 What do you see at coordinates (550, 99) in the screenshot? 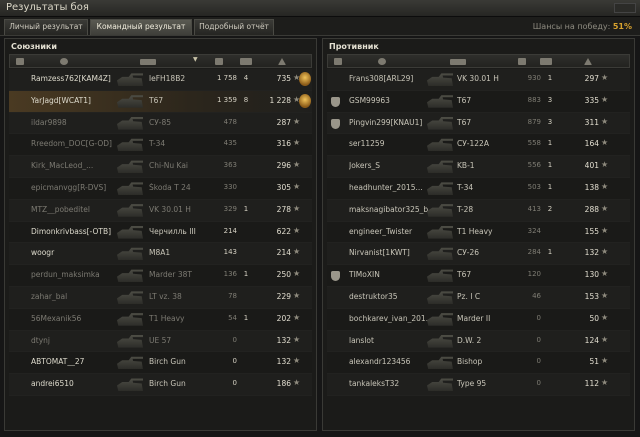
I see `kills-value: 3` at bounding box center [550, 99].